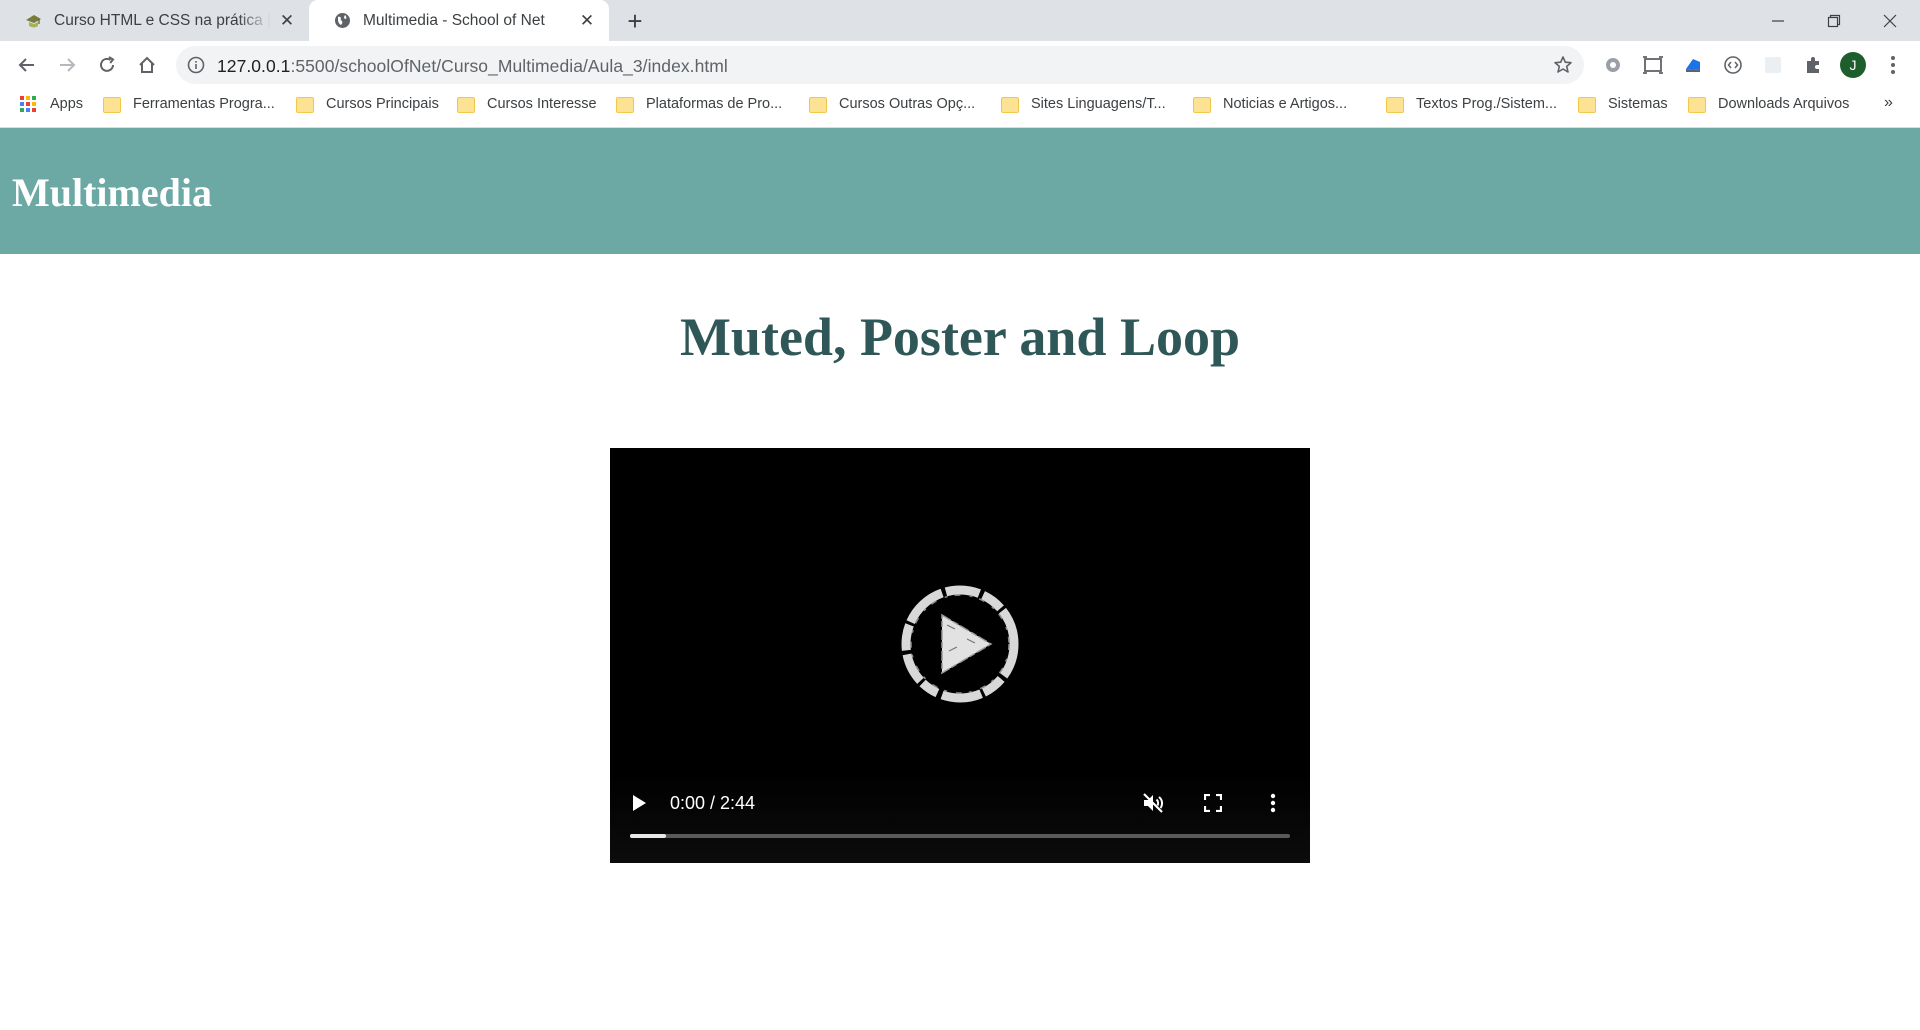 Image resolution: width=1920 pixels, height=1030 pixels. I want to click on bookmark-label: Sistemas, so click(1638, 104).